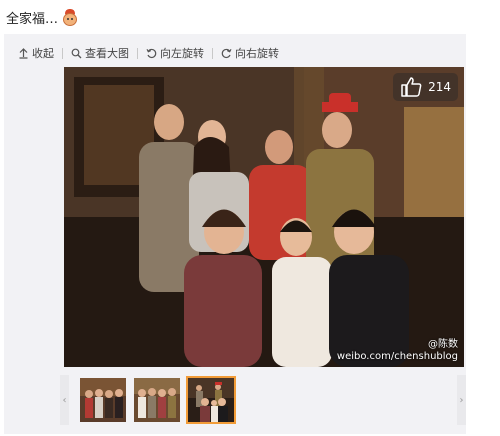 The width and height of the screenshot is (500, 436). Describe the element at coordinates (397, 356) in the screenshot. I see `watermark-url: weibo.com/chenshublog` at that location.